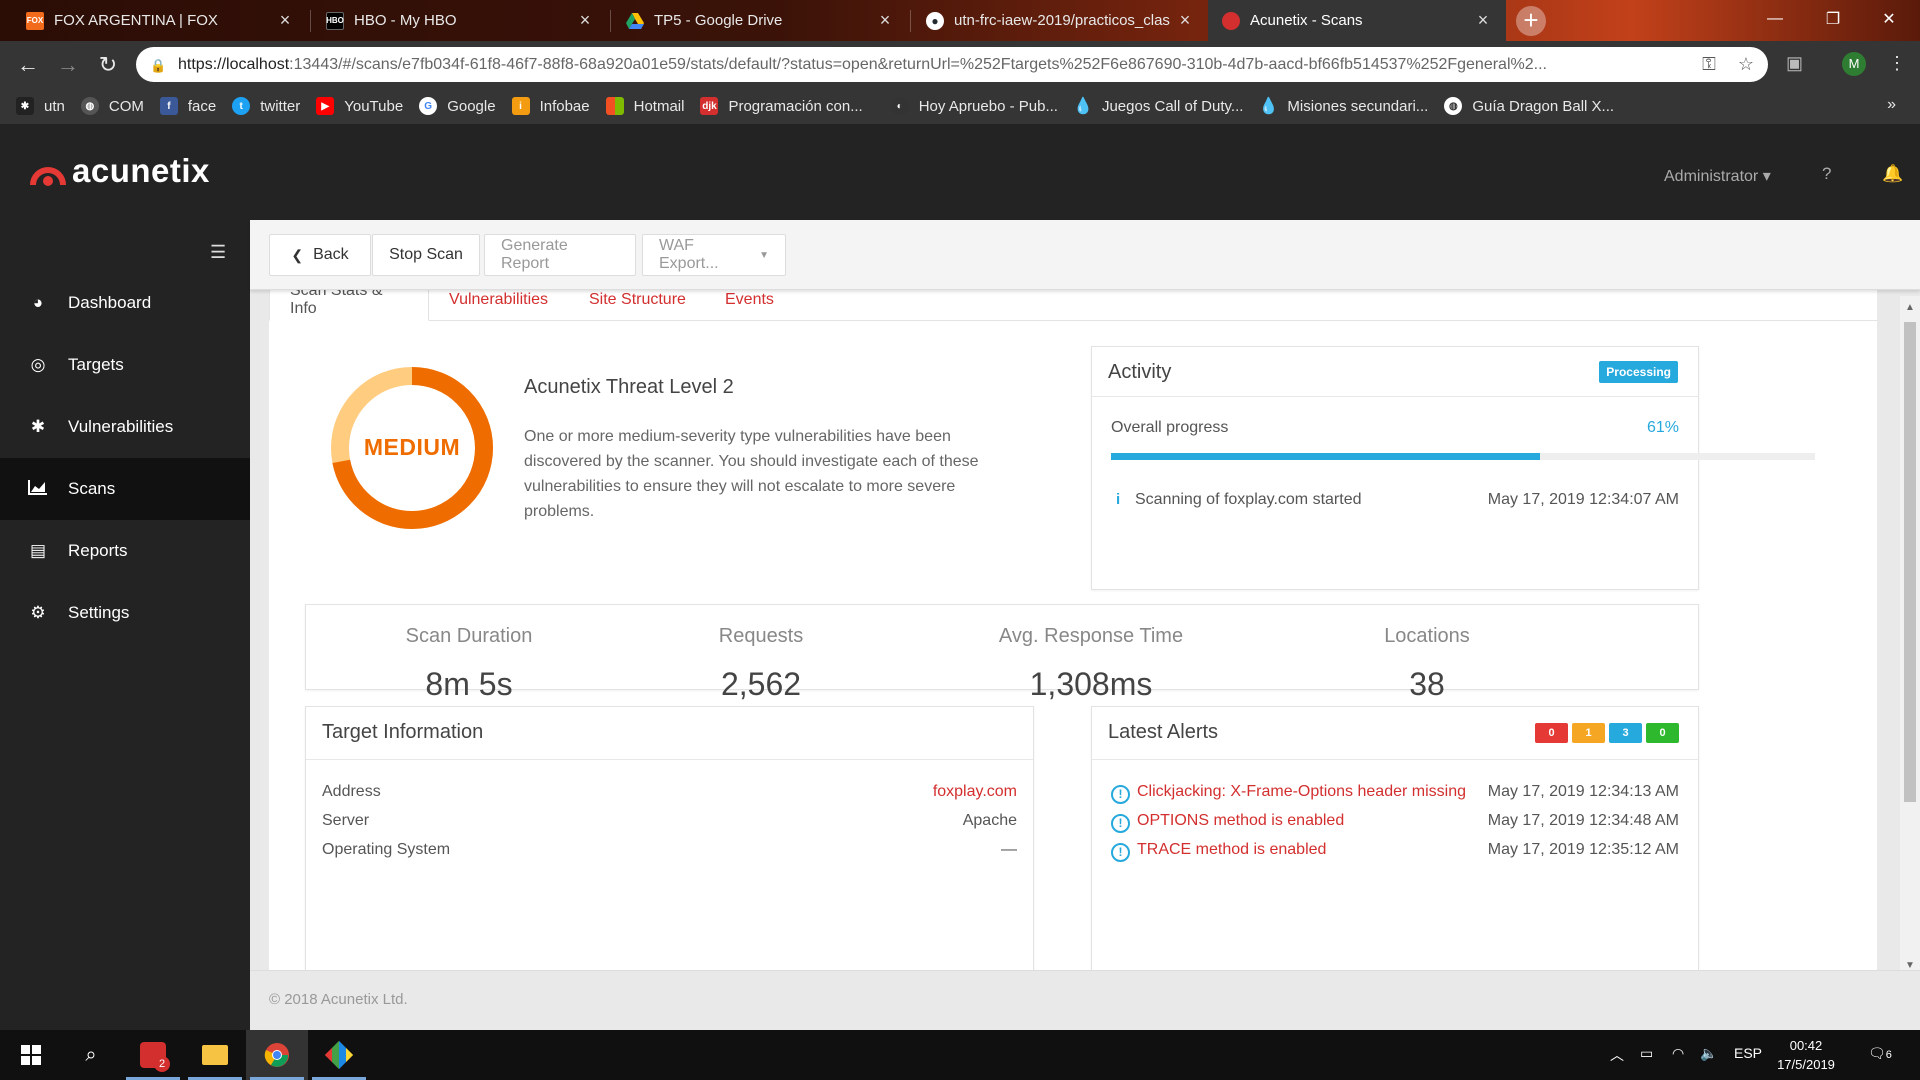  What do you see at coordinates (975, 792) in the screenshot?
I see `target-address-link: foxplay.com` at bounding box center [975, 792].